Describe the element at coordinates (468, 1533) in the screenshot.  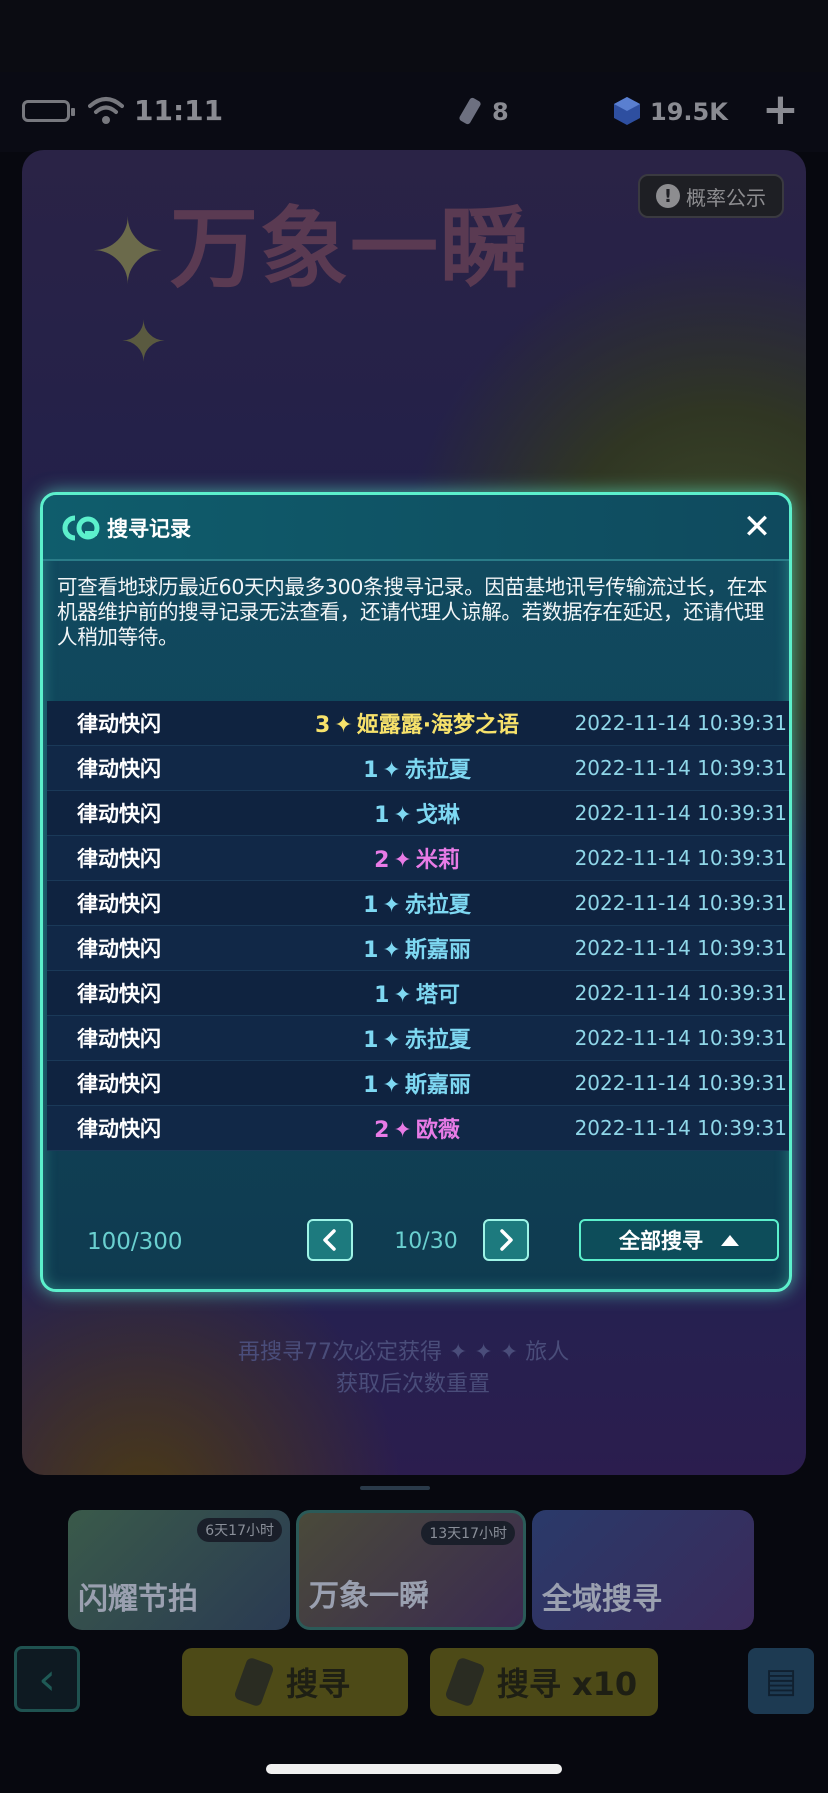
I see `tab-timer: 13天17小时` at that location.